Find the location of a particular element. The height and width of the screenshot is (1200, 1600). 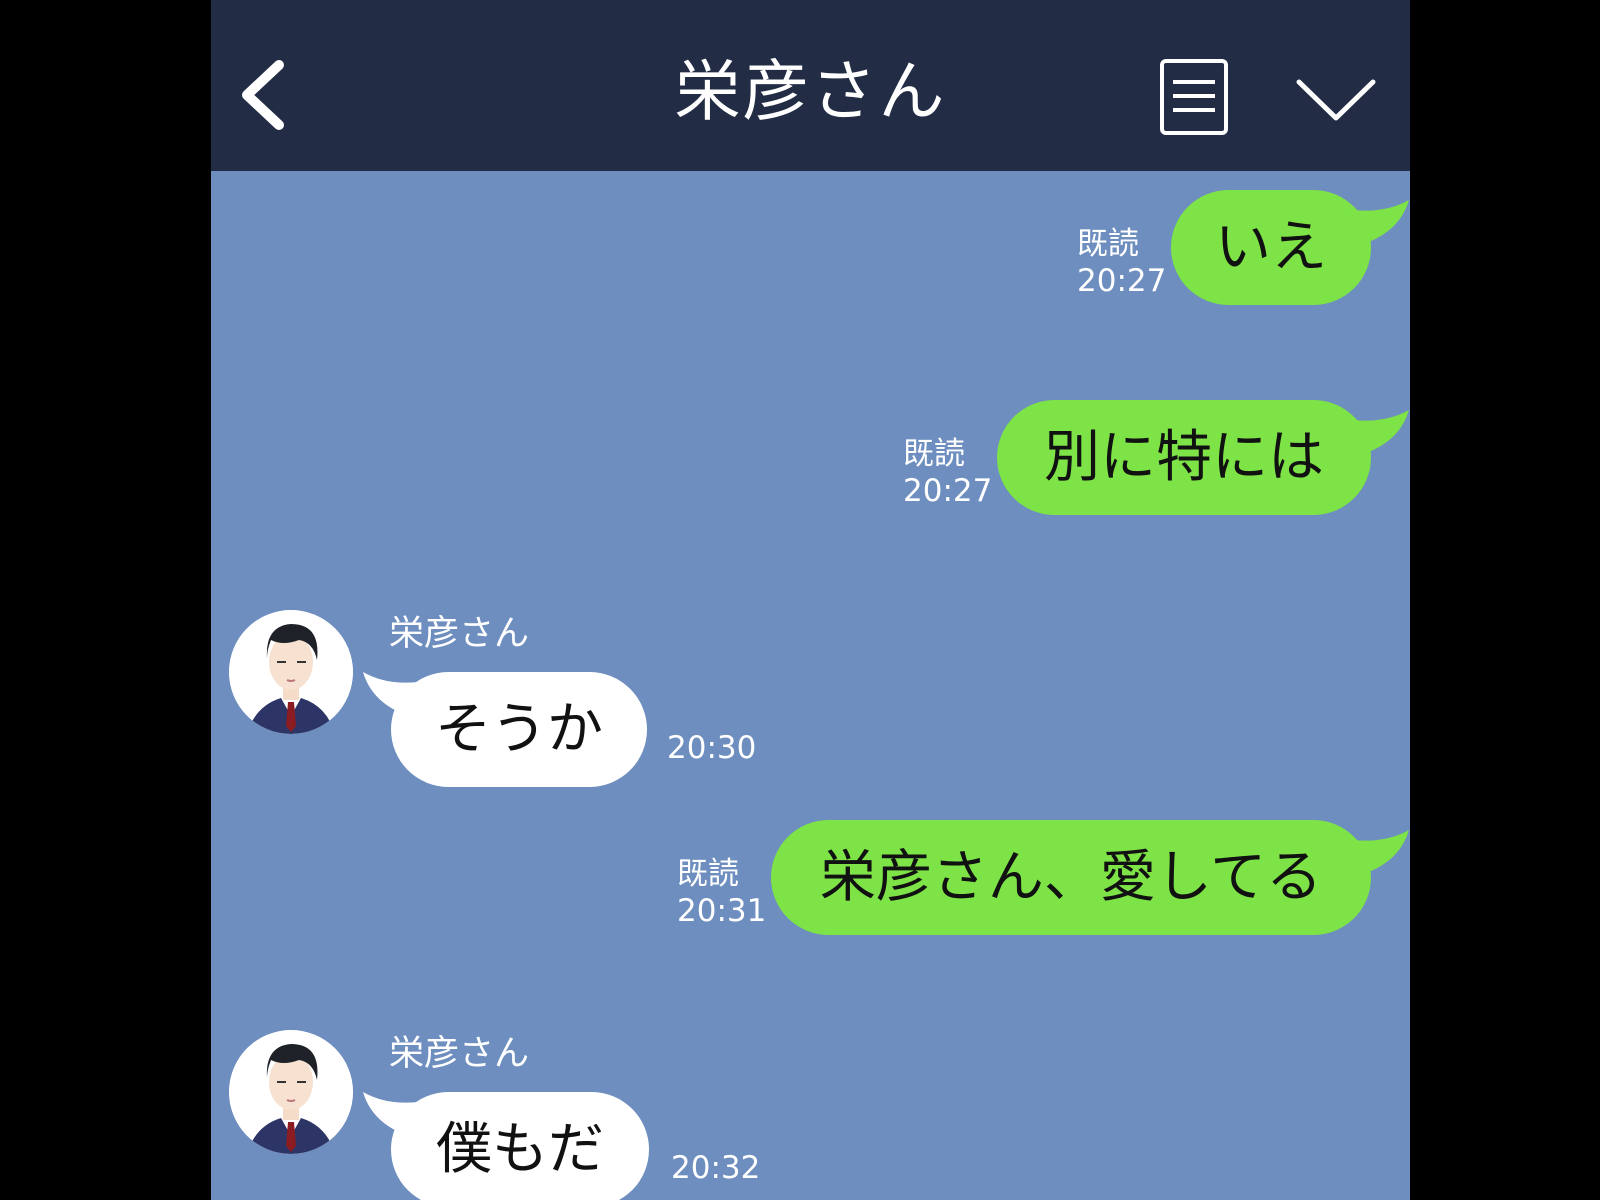

message-text: 僕もだ is located at coordinates (520, 1149).